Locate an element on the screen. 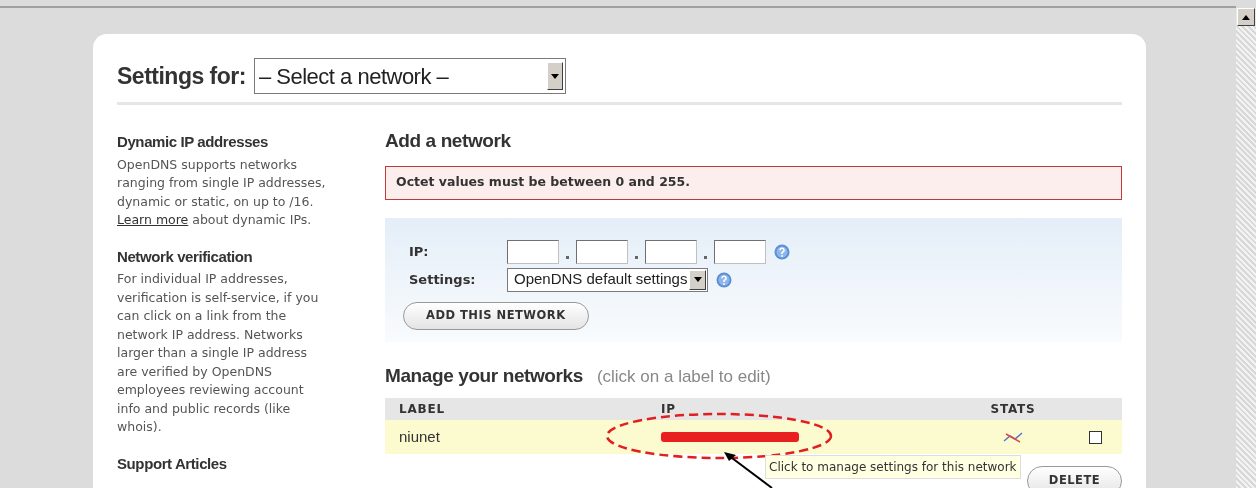 The height and width of the screenshot is (488, 1256). manage-hint: (click on a label to edit) is located at coordinates (683, 376).